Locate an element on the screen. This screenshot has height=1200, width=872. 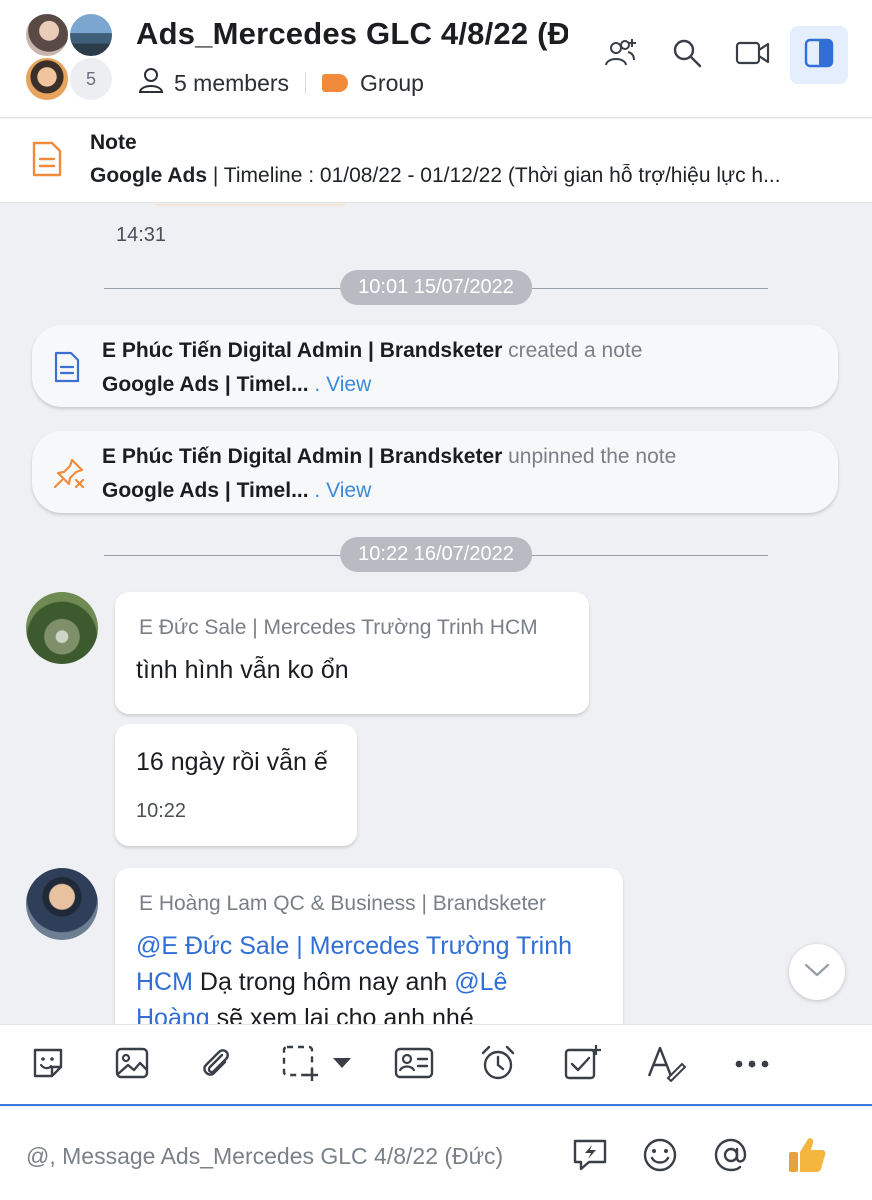
image-button is located at coordinates (132, 1065).